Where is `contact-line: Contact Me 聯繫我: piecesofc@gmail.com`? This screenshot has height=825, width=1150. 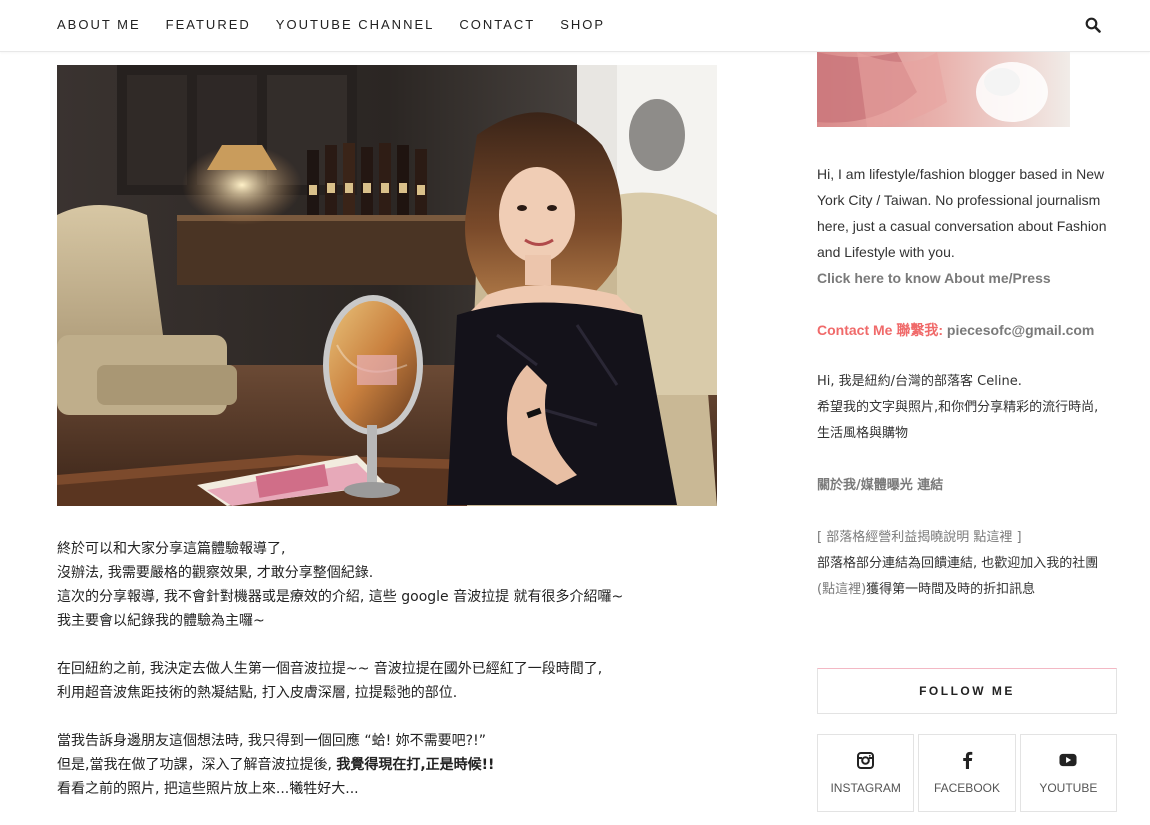 contact-line: Contact Me 聯繫我: piecesofc@gmail.com is located at coordinates (969, 330).